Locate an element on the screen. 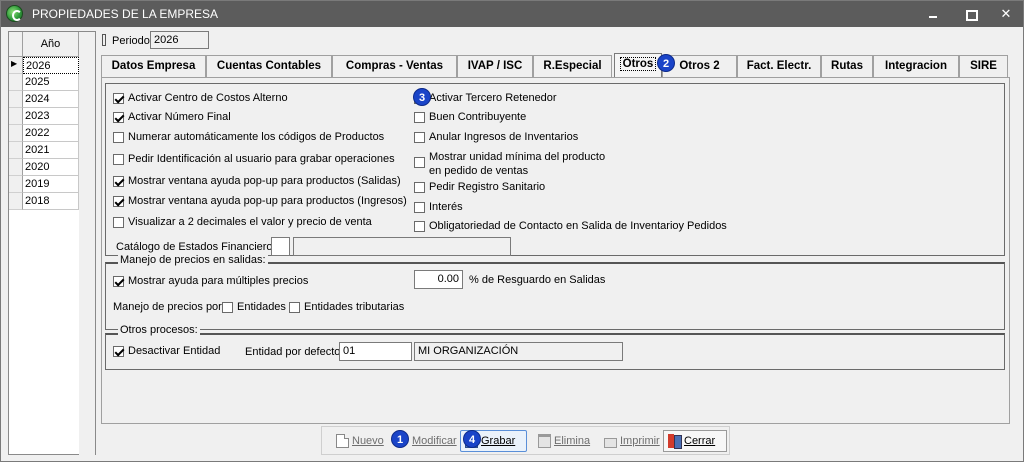 The image size is (1024, 462). app-logo-icon is located at coordinates (14, 13).